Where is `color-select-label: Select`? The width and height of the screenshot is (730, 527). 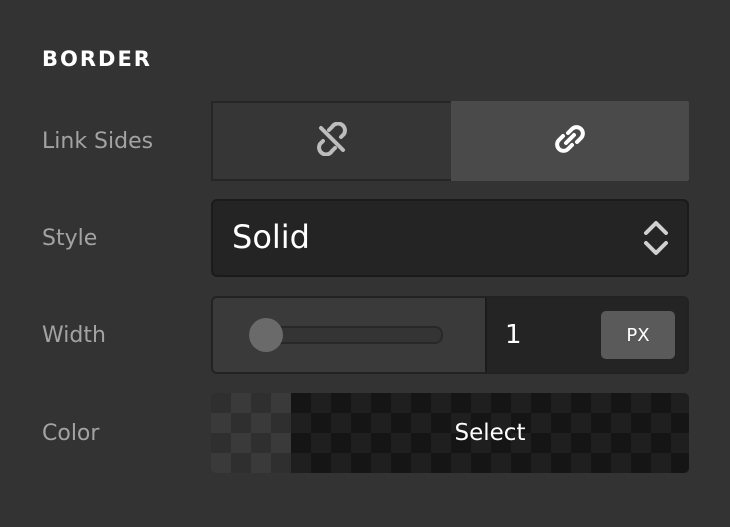 color-select-label: Select is located at coordinates (490, 433).